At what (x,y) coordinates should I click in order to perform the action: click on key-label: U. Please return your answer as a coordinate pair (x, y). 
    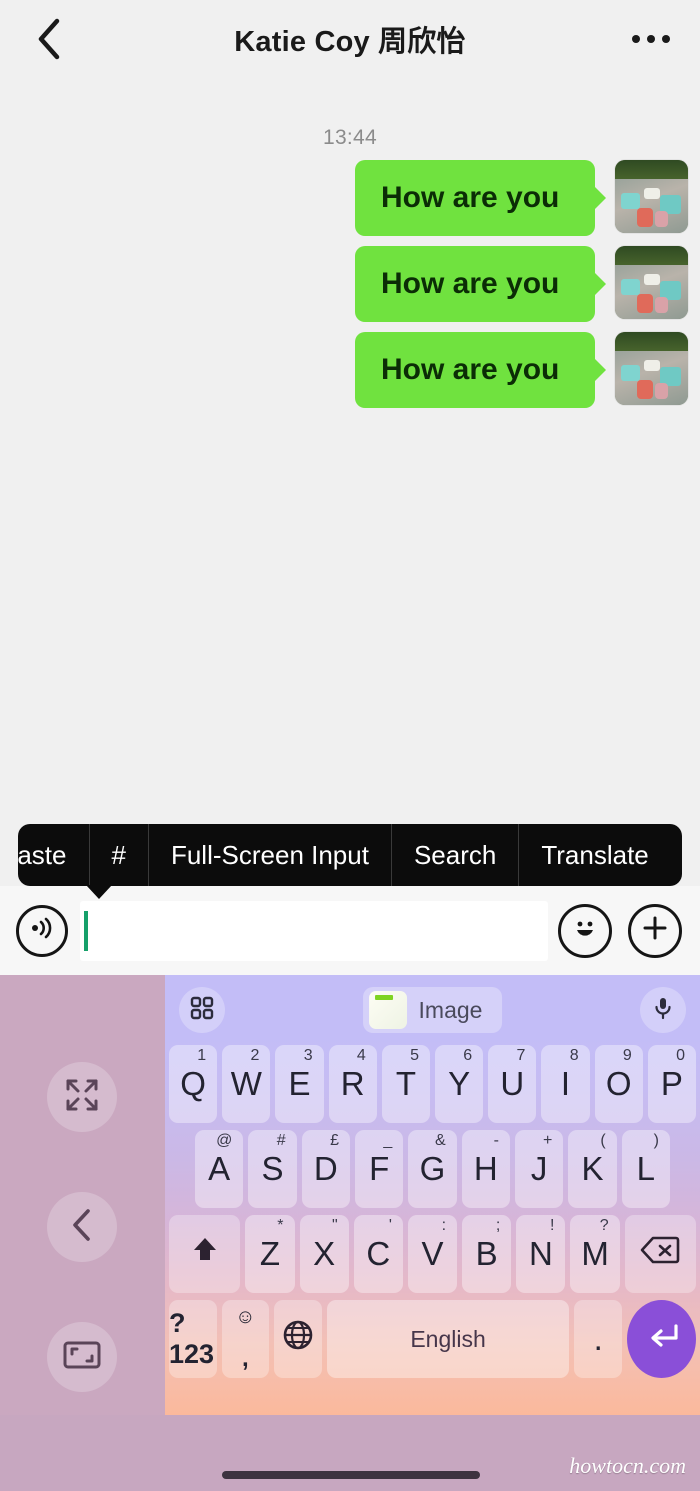
    Looking at the image, I should click on (512, 1083).